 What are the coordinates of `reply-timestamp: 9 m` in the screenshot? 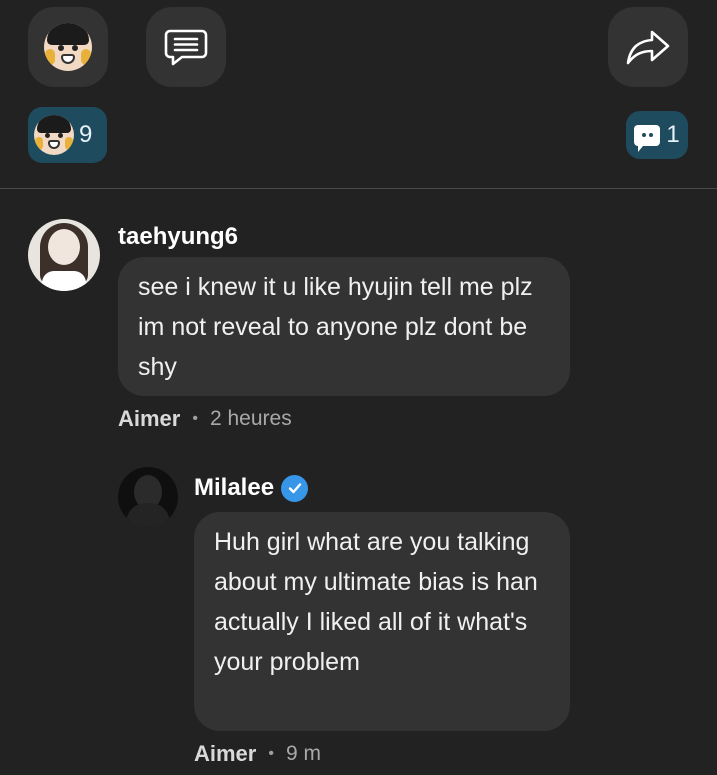 It's located at (303, 753).